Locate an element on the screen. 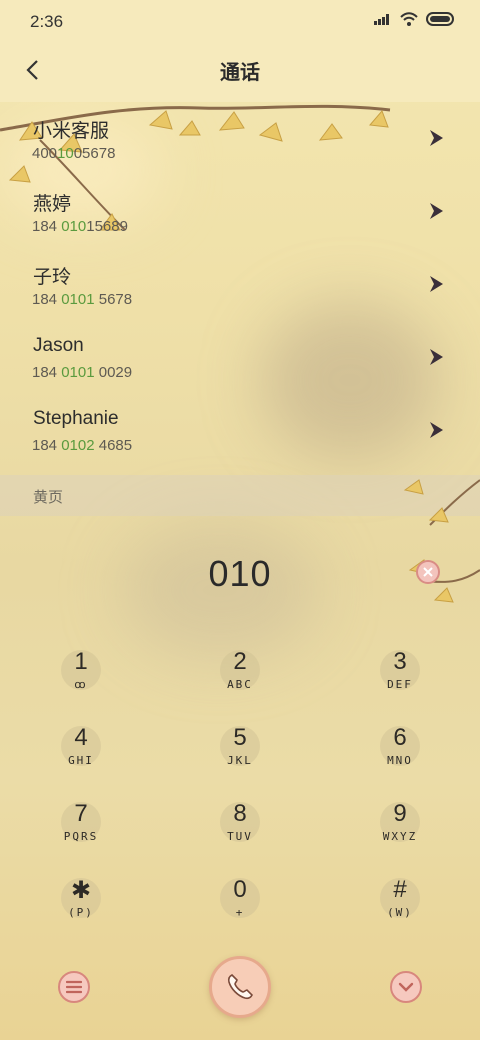 This screenshot has height=1040, width=480. contact-number: 184 01015689 is located at coordinates (80, 226).